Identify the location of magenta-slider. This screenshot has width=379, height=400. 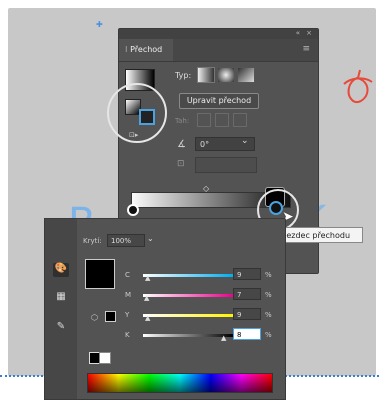
(188, 295).